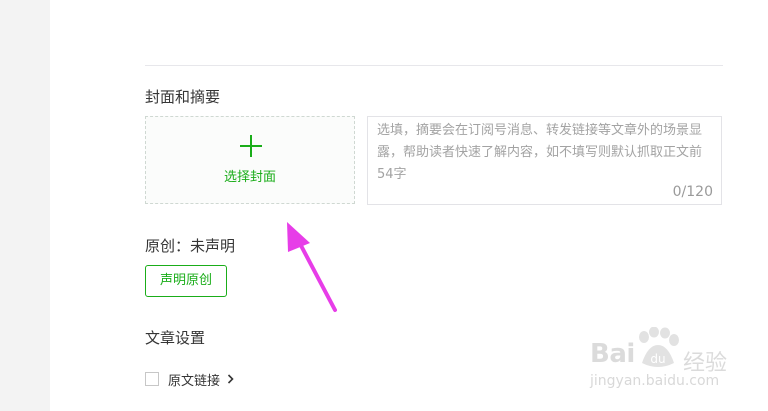  What do you see at coordinates (612, 354) in the screenshot?
I see `watermark-brand-text: Bai` at bounding box center [612, 354].